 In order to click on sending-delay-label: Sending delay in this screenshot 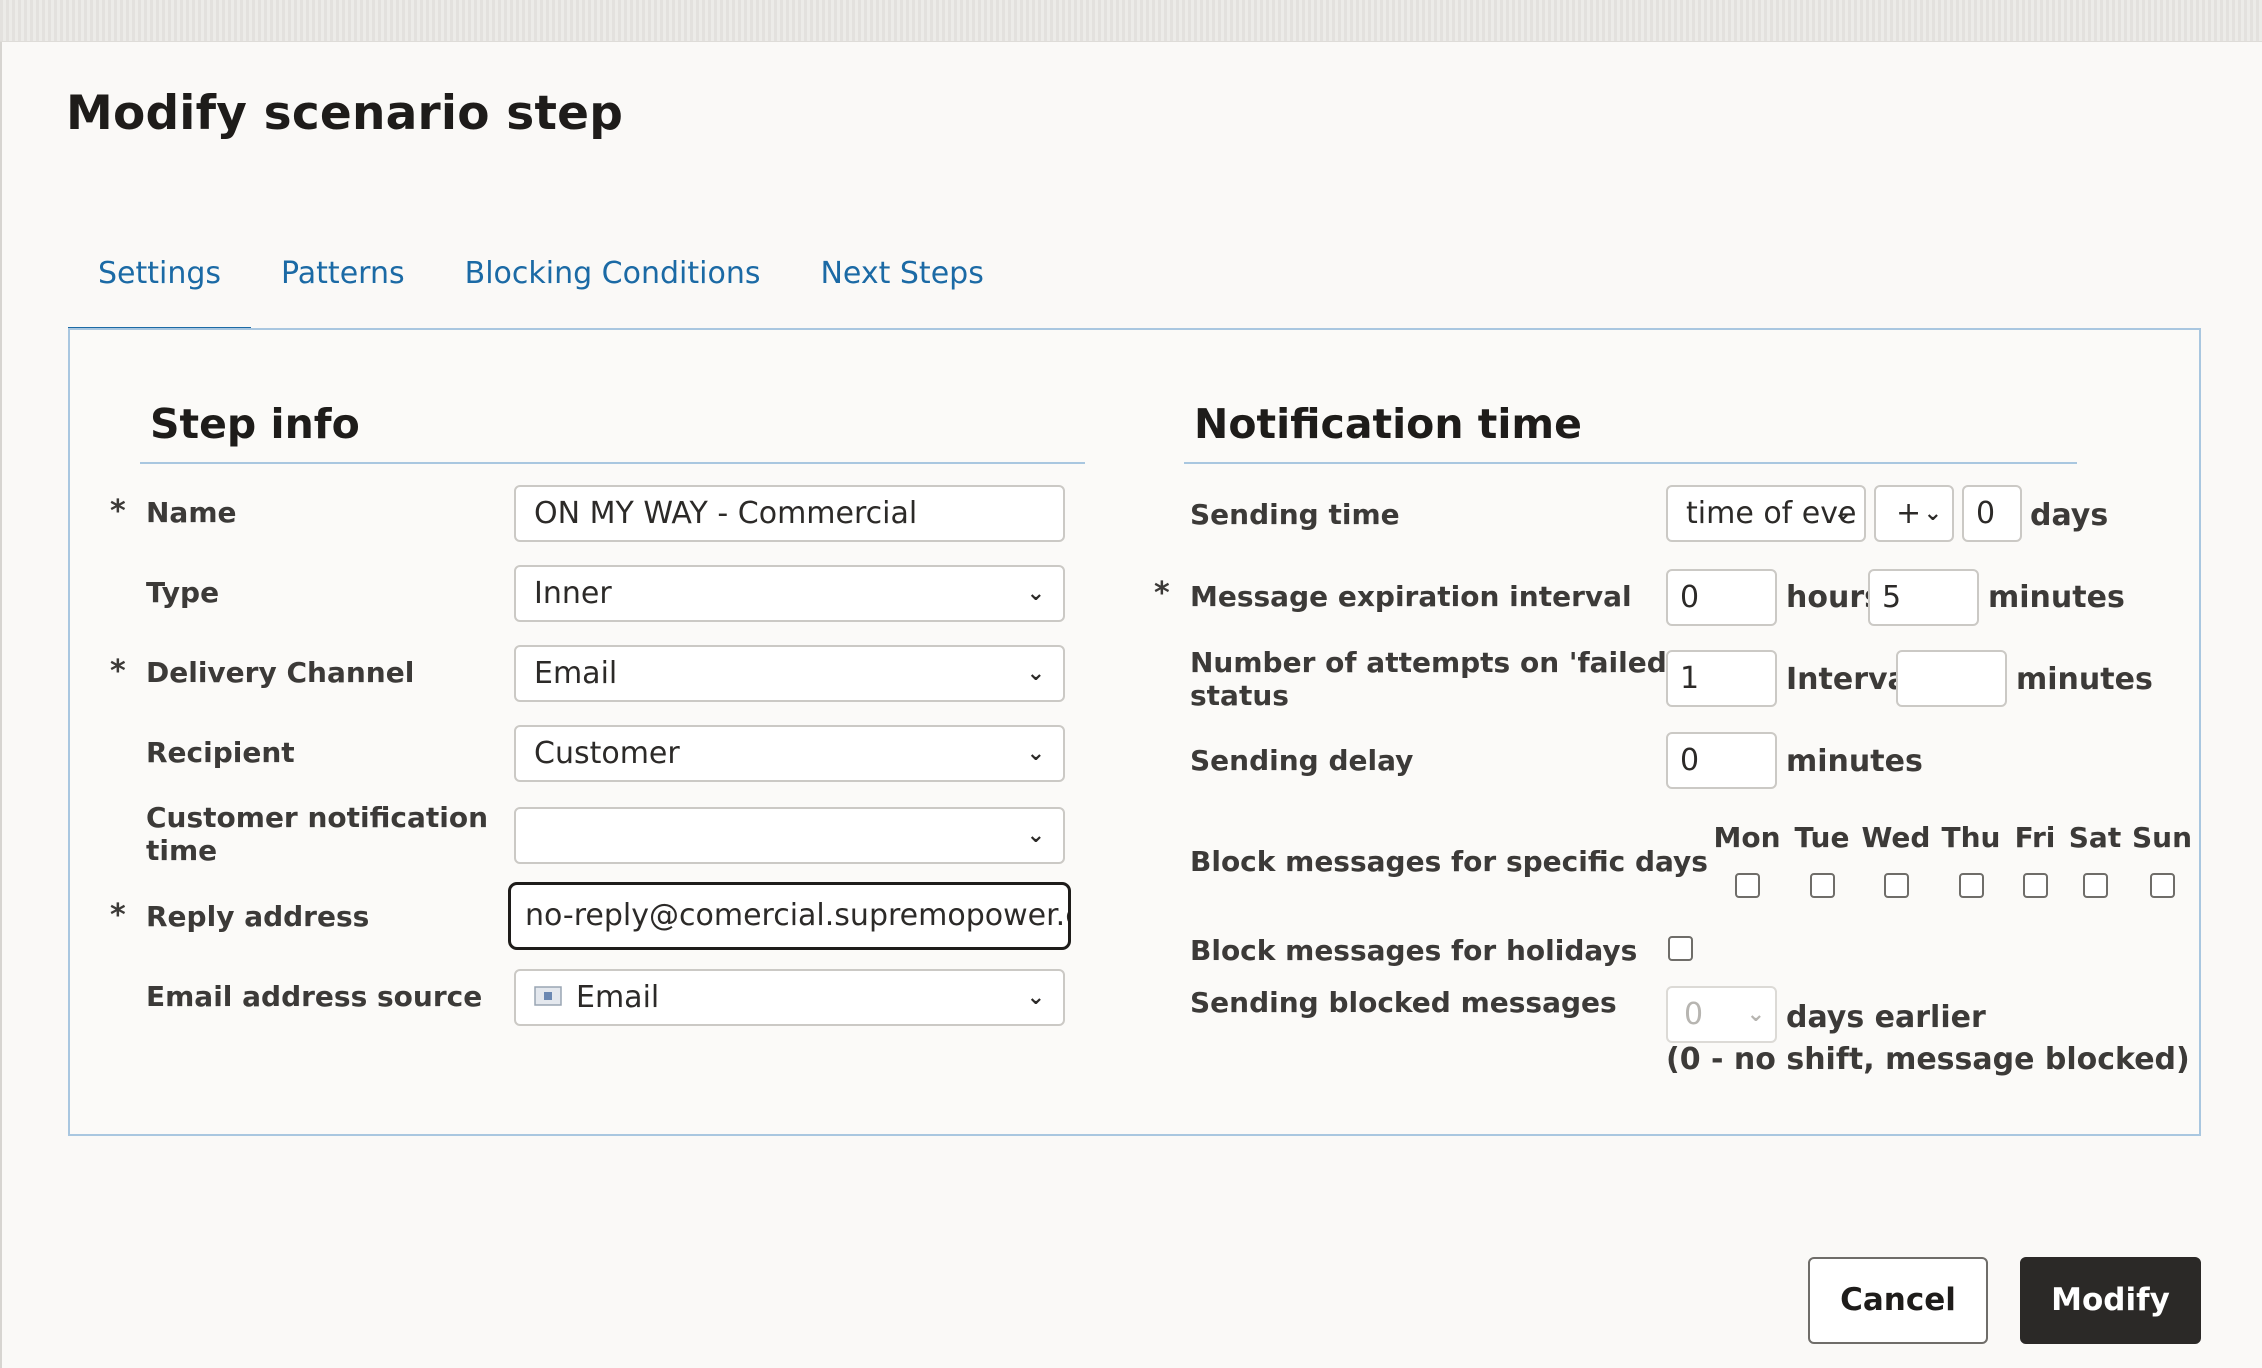, I will do `click(1302, 760)`.